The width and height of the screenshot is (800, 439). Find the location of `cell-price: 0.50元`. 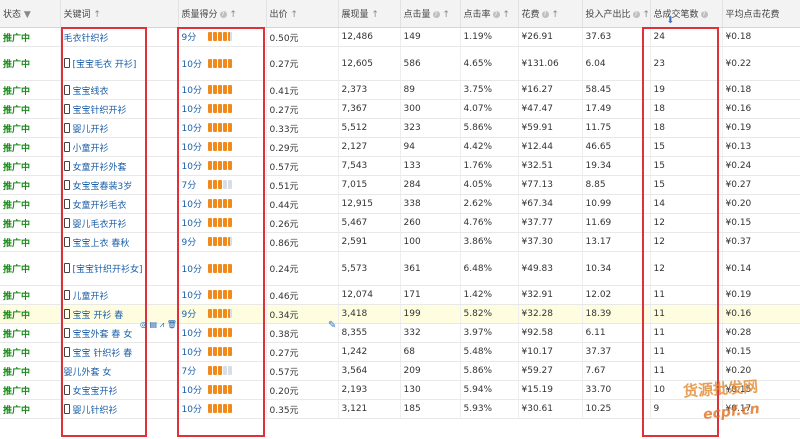

cell-price: 0.50元 is located at coordinates (302, 37).